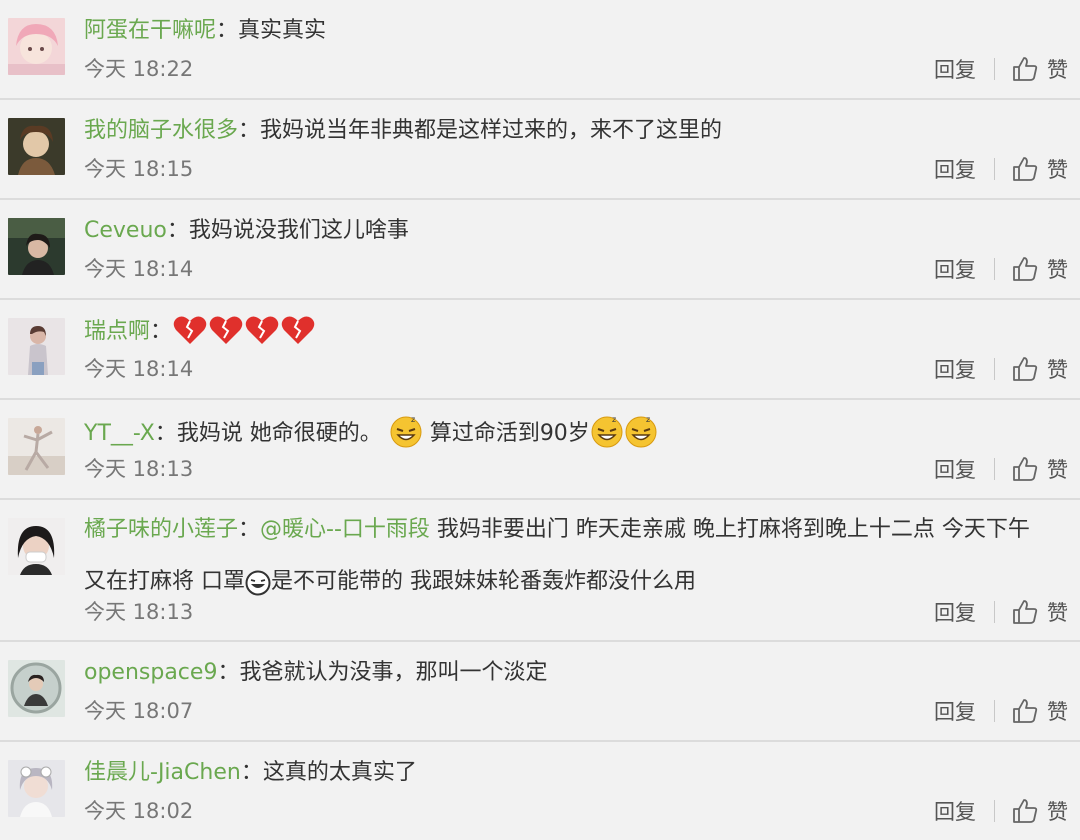  What do you see at coordinates (161, 529) in the screenshot?
I see `username-link: 橘子味的小莲子` at bounding box center [161, 529].